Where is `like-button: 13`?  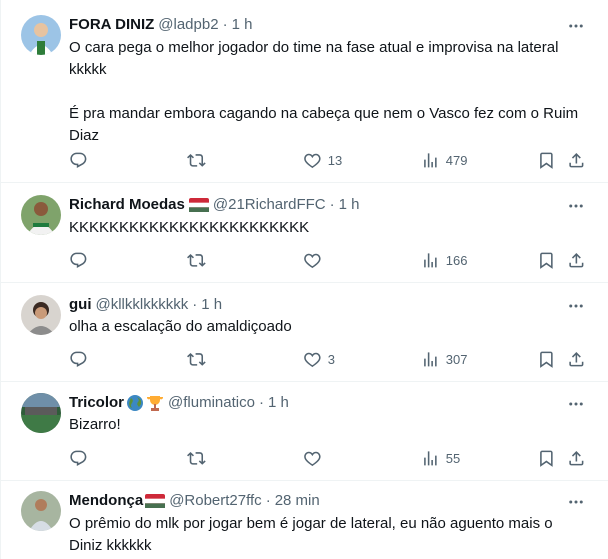
like-button: 13 is located at coordinates (322, 160).